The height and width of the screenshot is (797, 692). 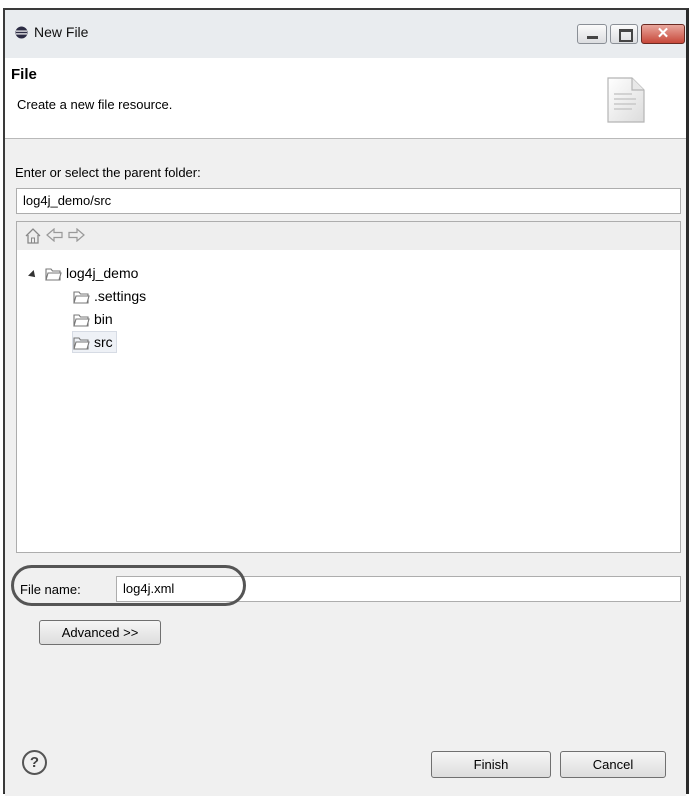 I want to click on parent-folder-input: log4j_demo/src, so click(x=348, y=201).